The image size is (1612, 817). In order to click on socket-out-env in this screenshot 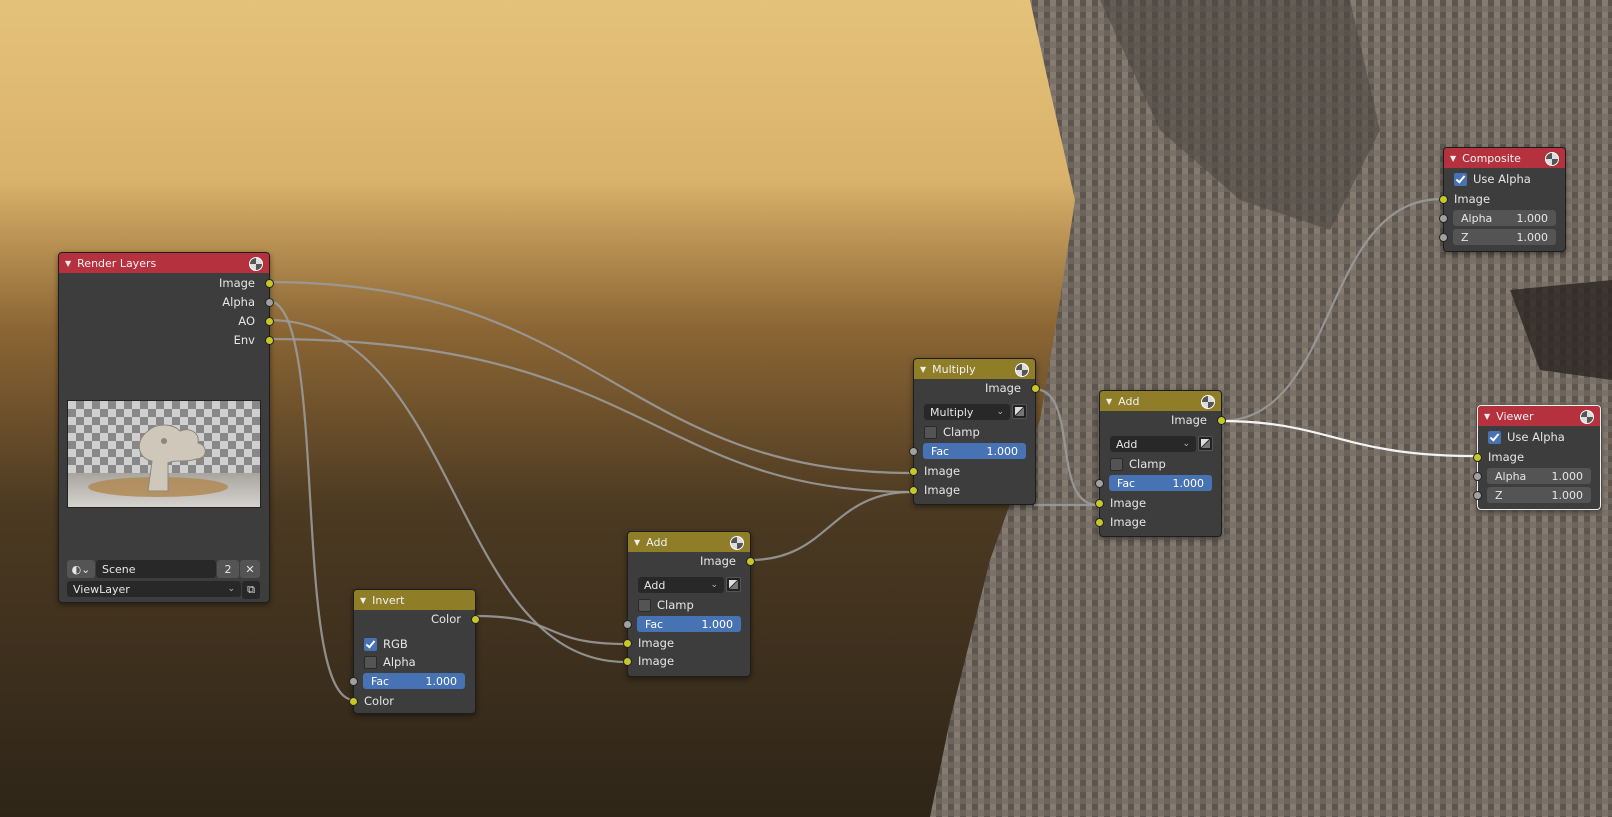, I will do `click(269, 340)`.